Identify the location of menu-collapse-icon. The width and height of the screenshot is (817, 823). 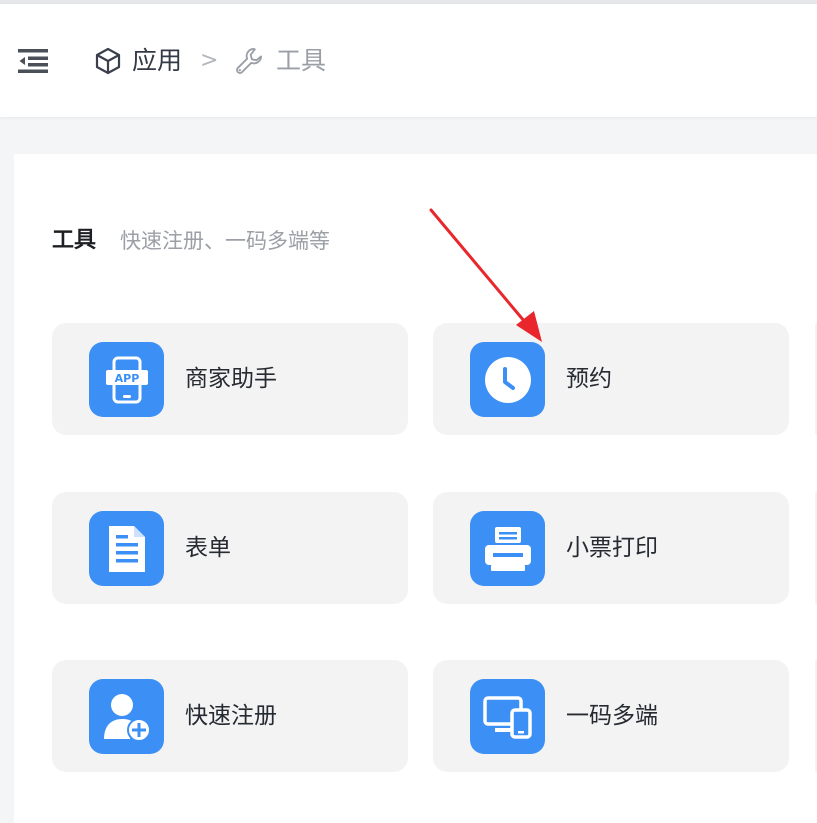
(33, 61).